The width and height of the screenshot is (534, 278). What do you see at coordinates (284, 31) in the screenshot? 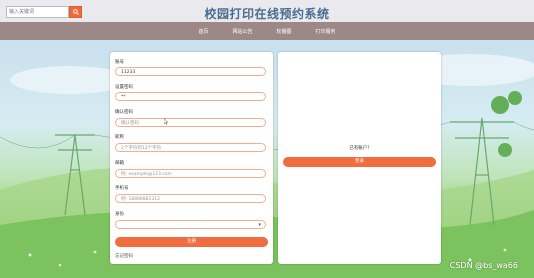
I see `nav-item-carousel: 轮播图` at bounding box center [284, 31].